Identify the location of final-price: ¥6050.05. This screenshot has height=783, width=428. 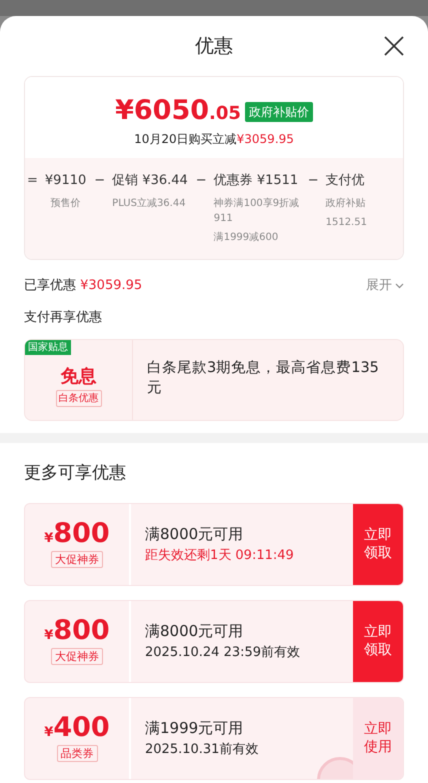
(178, 110).